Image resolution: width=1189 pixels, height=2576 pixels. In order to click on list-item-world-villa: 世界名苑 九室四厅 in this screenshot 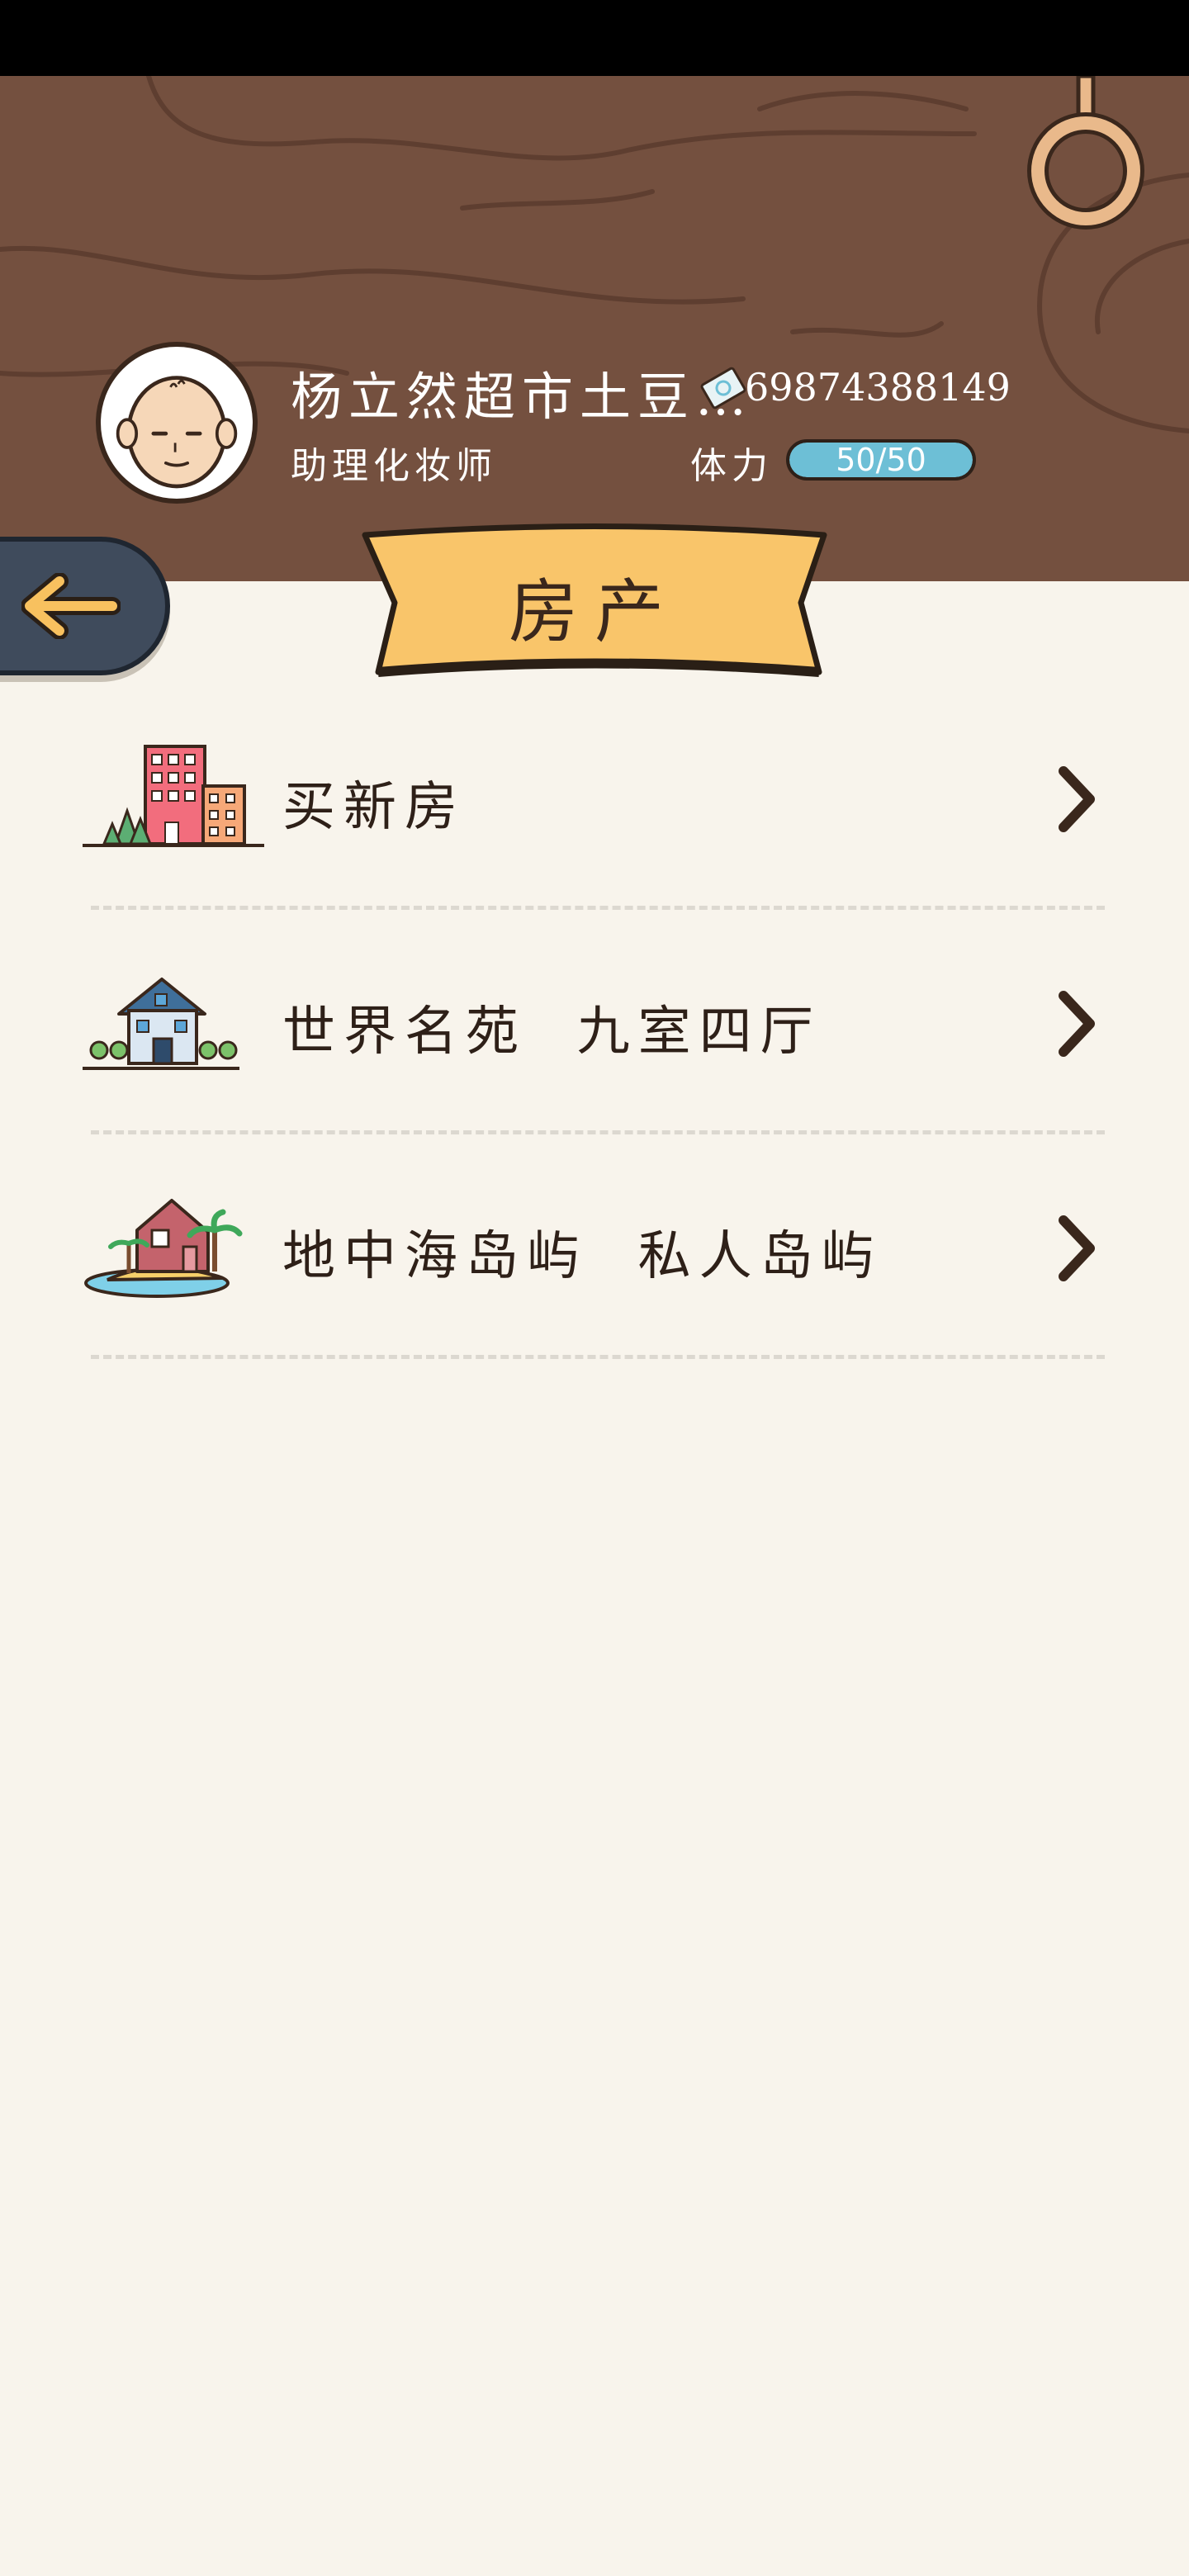, I will do `click(594, 1022)`.